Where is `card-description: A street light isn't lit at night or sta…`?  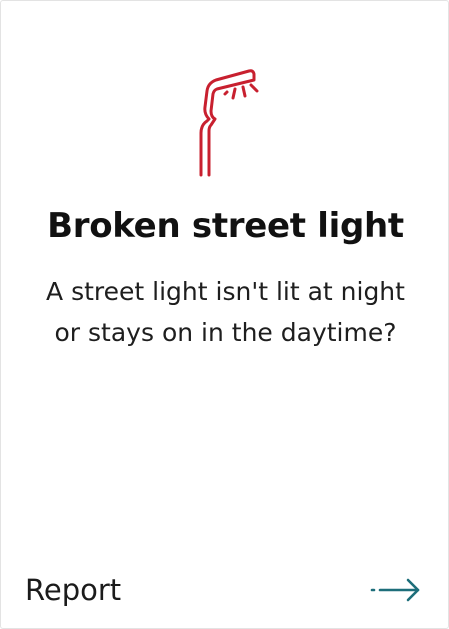
card-description: A street light isn't lit at night or sta… is located at coordinates (225, 312).